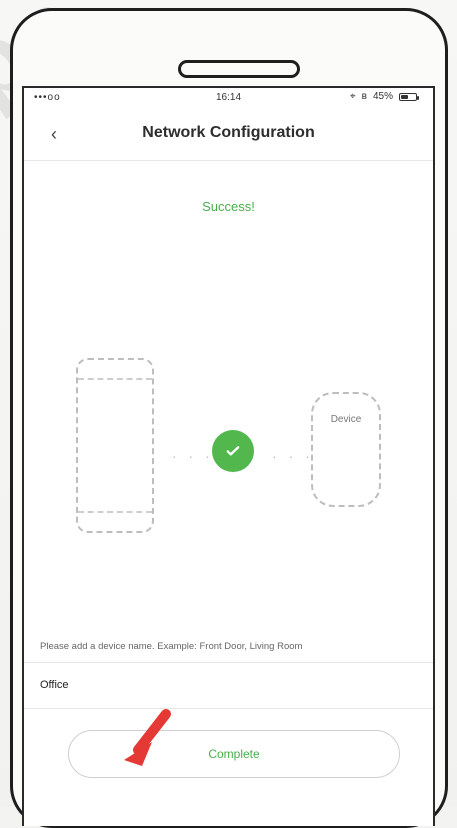  What do you see at coordinates (364, 96) in the screenshot?
I see `bluetooth-icon: ʙ` at bounding box center [364, 96].